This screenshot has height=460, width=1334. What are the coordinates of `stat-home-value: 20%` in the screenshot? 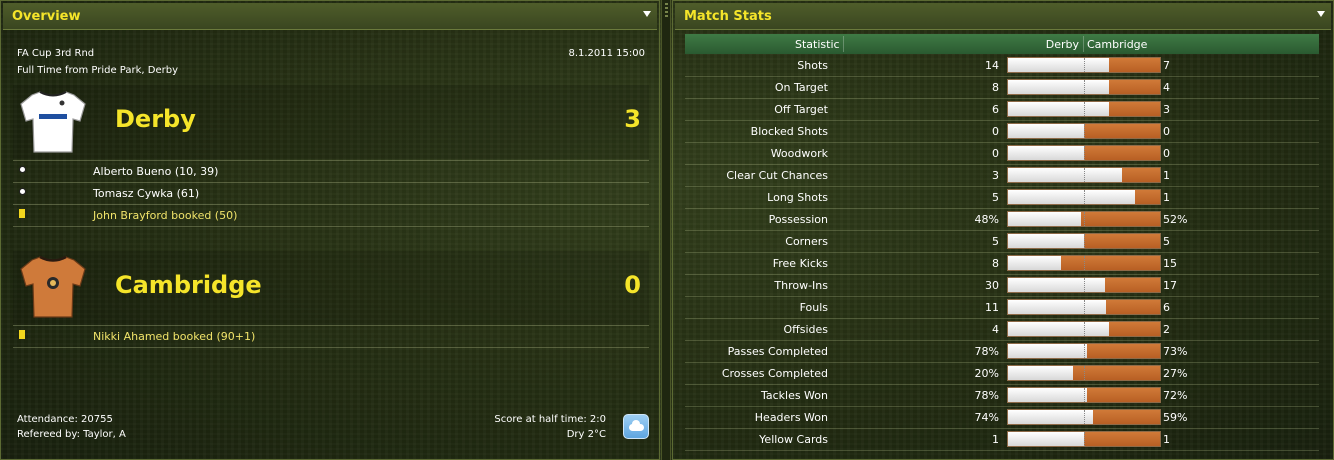 It's located at (986, 373).